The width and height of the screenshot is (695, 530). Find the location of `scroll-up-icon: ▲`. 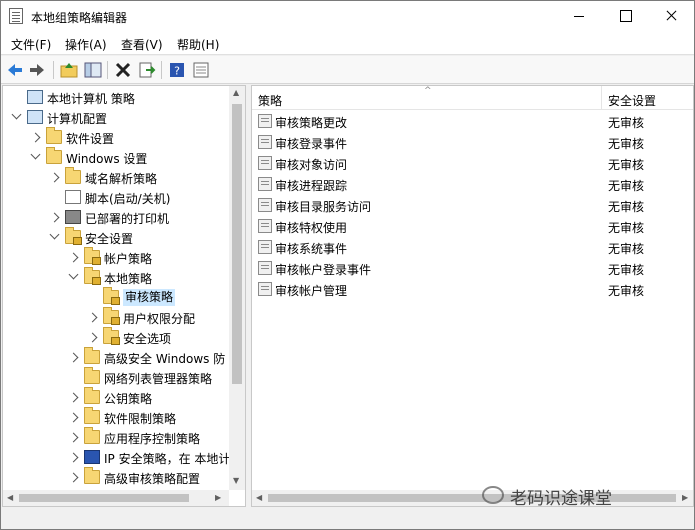

scroll-up-icon: ▲ is located at coordinates (236, 92).